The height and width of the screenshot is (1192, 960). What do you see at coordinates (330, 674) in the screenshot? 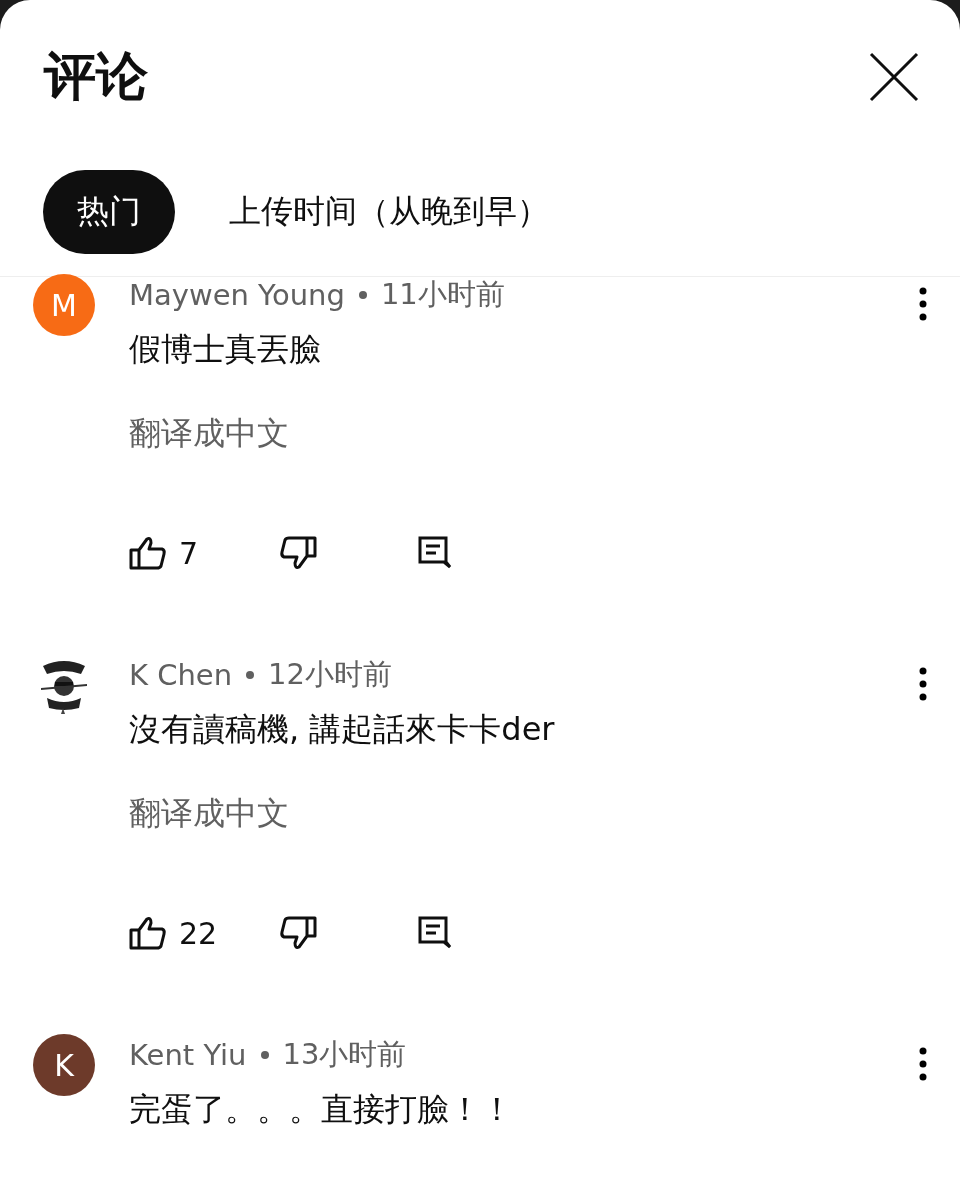
I see `comment-time: 12小时前` at bounding box center [330, 674].